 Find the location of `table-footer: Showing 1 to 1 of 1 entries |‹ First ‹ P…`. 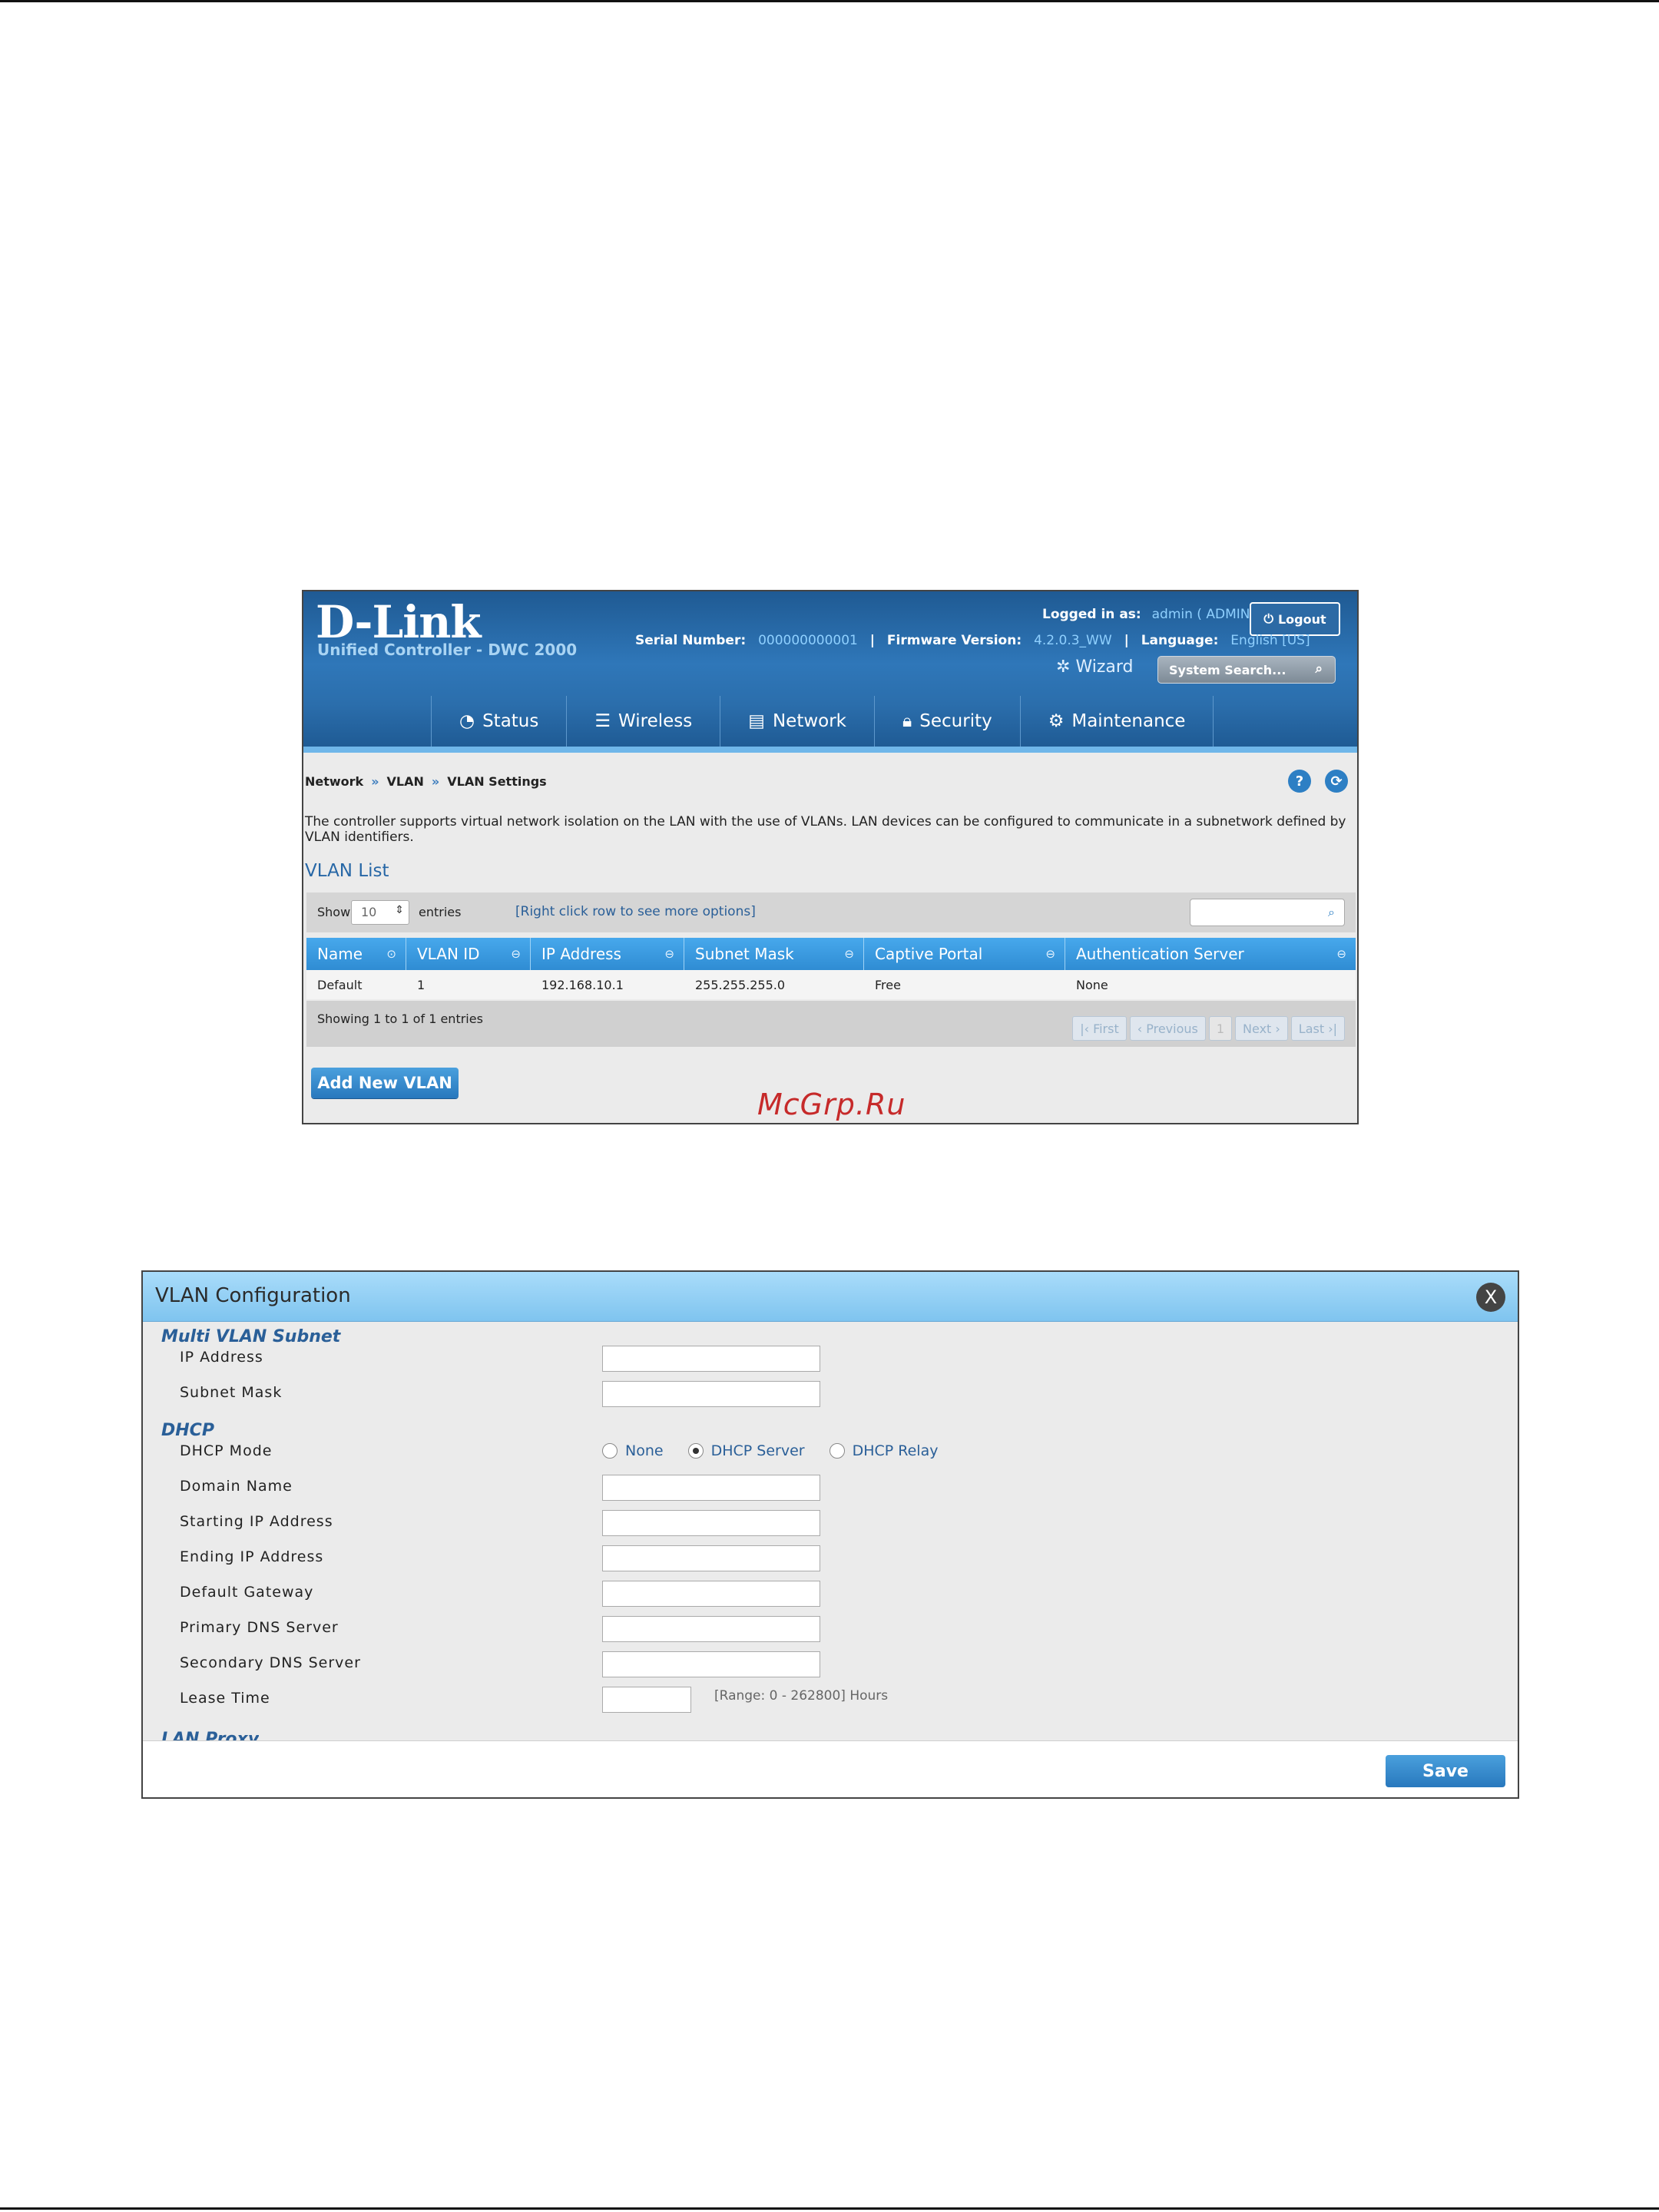

table-footer: Showing 1 to 1 of 1 entries |‹ First ‹ P… is located at coordinates (831, 1024).